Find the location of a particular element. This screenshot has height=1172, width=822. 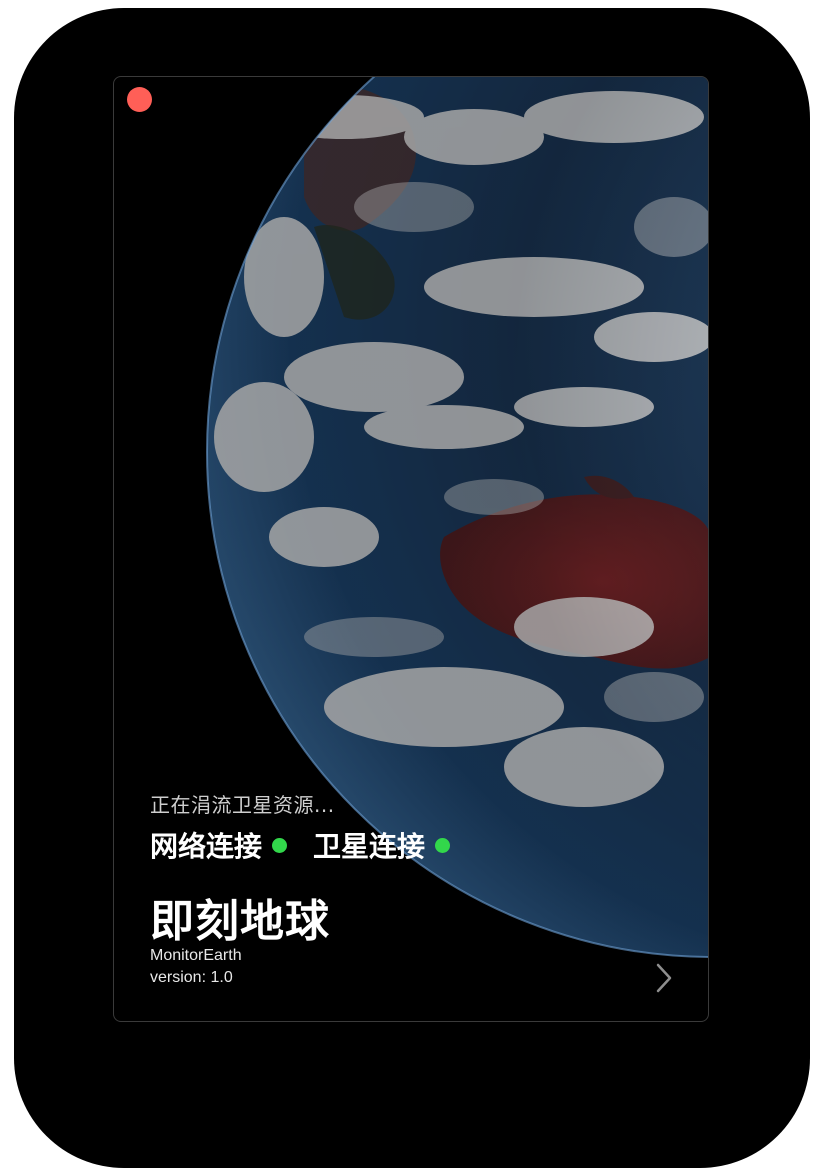

satellite-connection-status: 卫星连接 is located at coordinates (382, 845).